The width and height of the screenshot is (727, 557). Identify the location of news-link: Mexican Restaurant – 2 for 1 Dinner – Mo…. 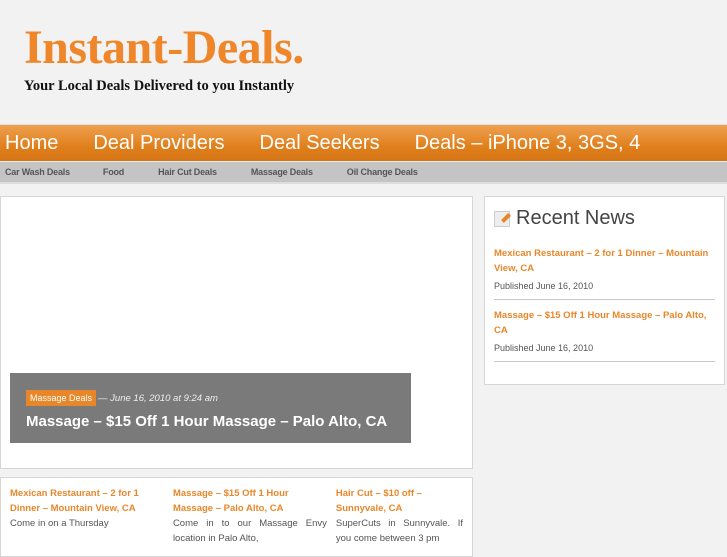
(604, 261).